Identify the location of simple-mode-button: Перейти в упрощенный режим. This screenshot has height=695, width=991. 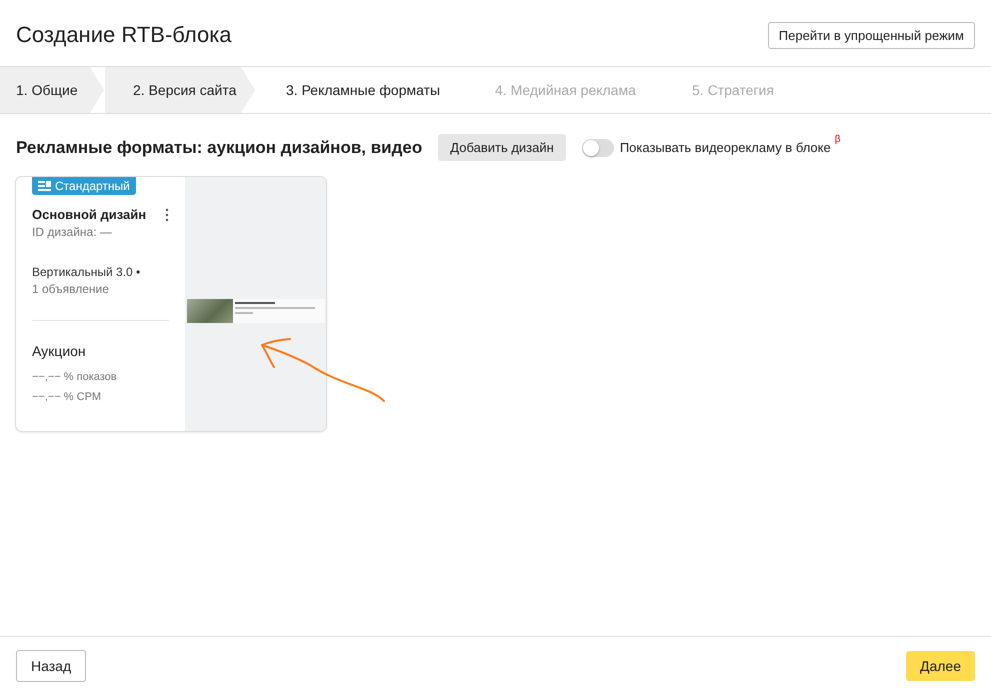
(871, 35).